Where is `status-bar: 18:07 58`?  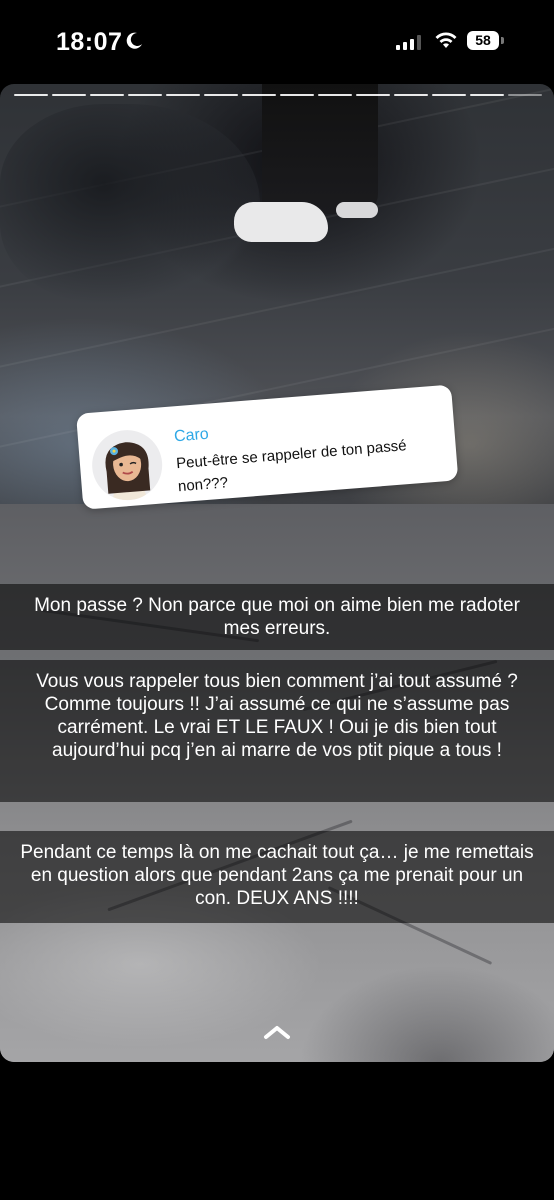
status-bar: 18:07 58 is located at coordinates (277, 42).